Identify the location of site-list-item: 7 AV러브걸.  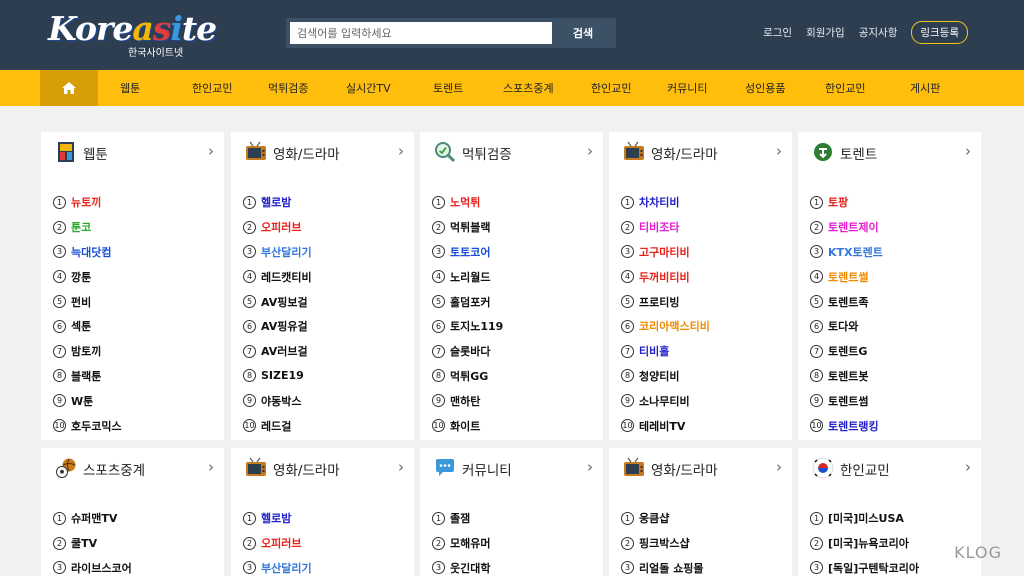
(277, 351).